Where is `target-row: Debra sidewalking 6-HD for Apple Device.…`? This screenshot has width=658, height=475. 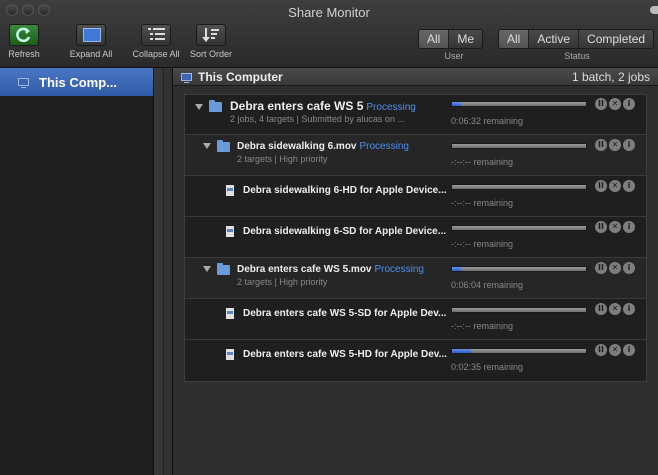 target-row: Debra sidewalking 6-HD for Apple Device.… is located at coordinates (415, 196).